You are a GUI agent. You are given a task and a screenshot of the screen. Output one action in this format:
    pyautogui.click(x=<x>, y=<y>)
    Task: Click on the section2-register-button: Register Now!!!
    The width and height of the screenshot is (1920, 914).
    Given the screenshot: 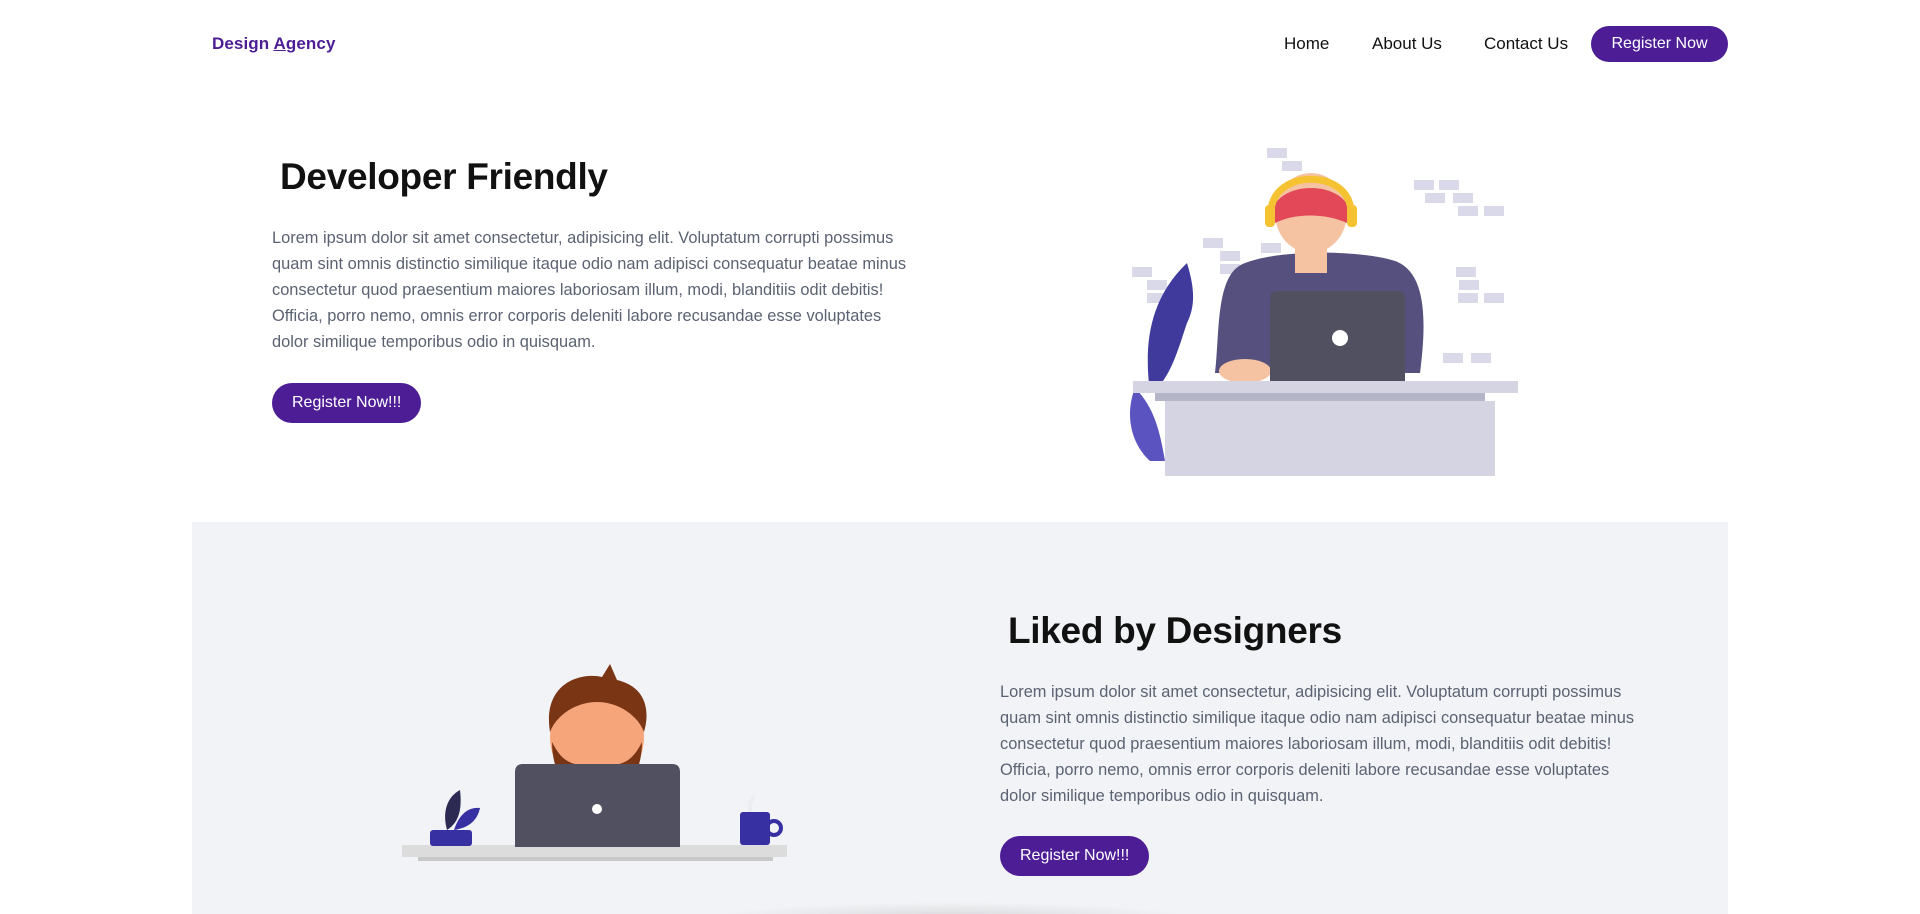 What is the action you would take?
    pyautogui.click(x=1075, y=856)
    